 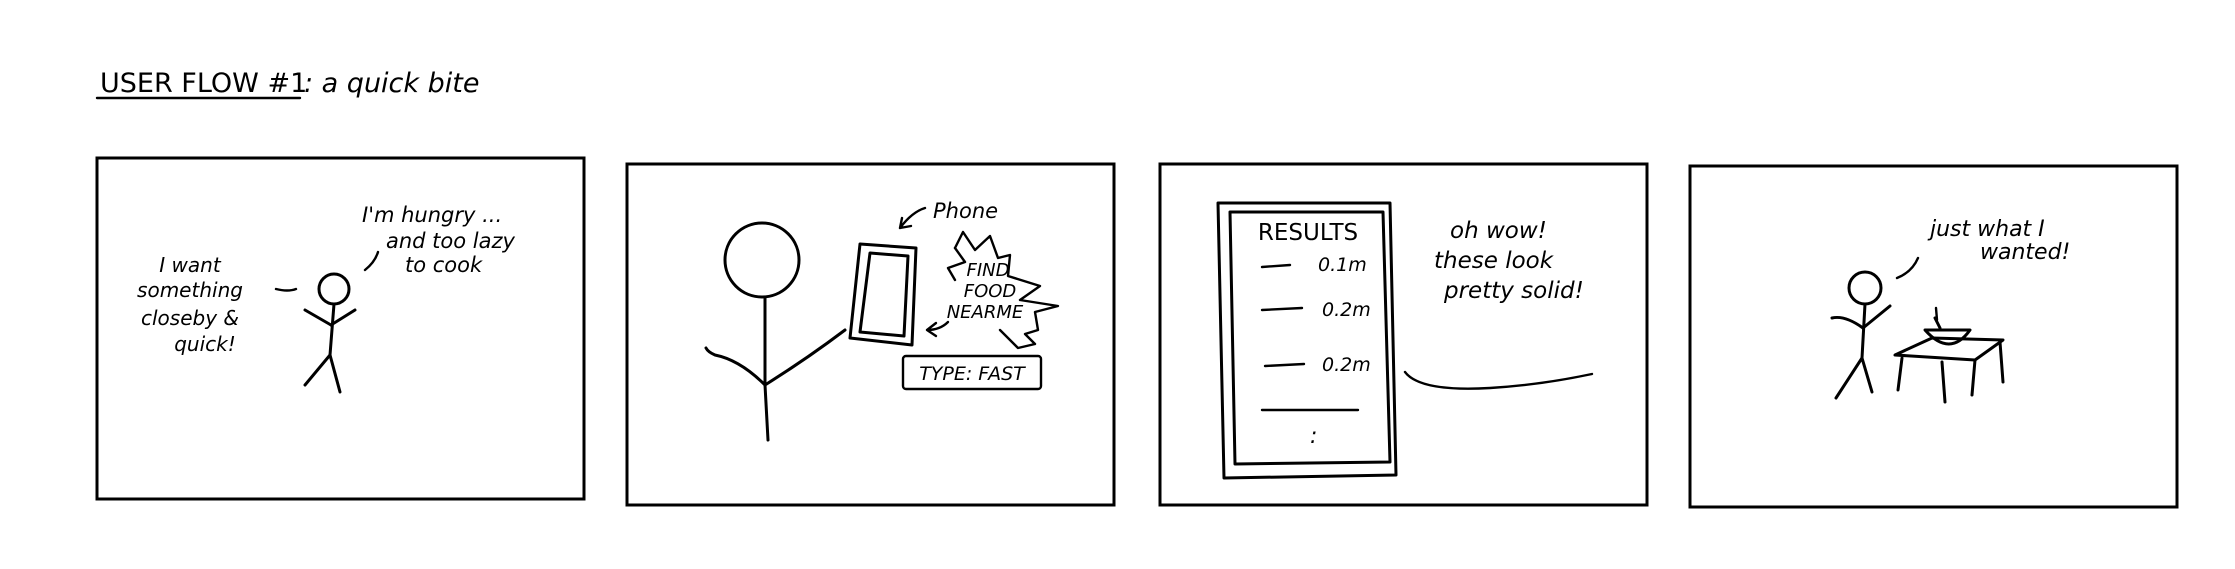 I want to click on panel-2: Phone FIND FOOD NEARME TYPE: FAST, so click(x=870, y=334).